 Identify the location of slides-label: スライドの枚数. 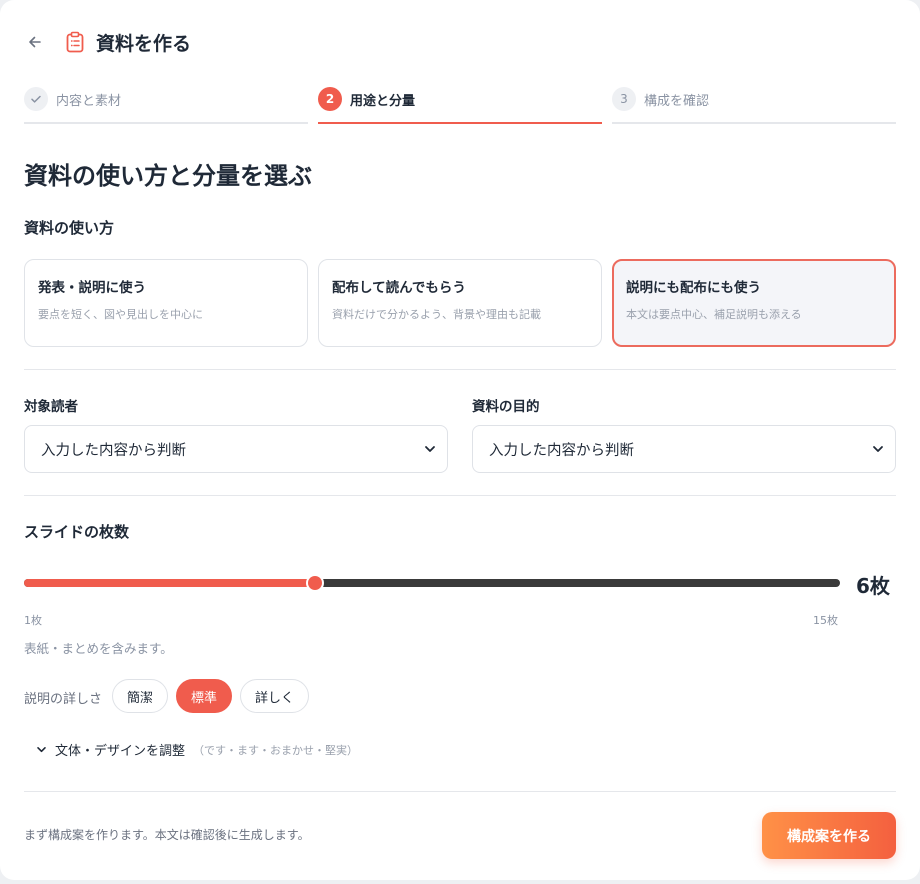
(77, 532).